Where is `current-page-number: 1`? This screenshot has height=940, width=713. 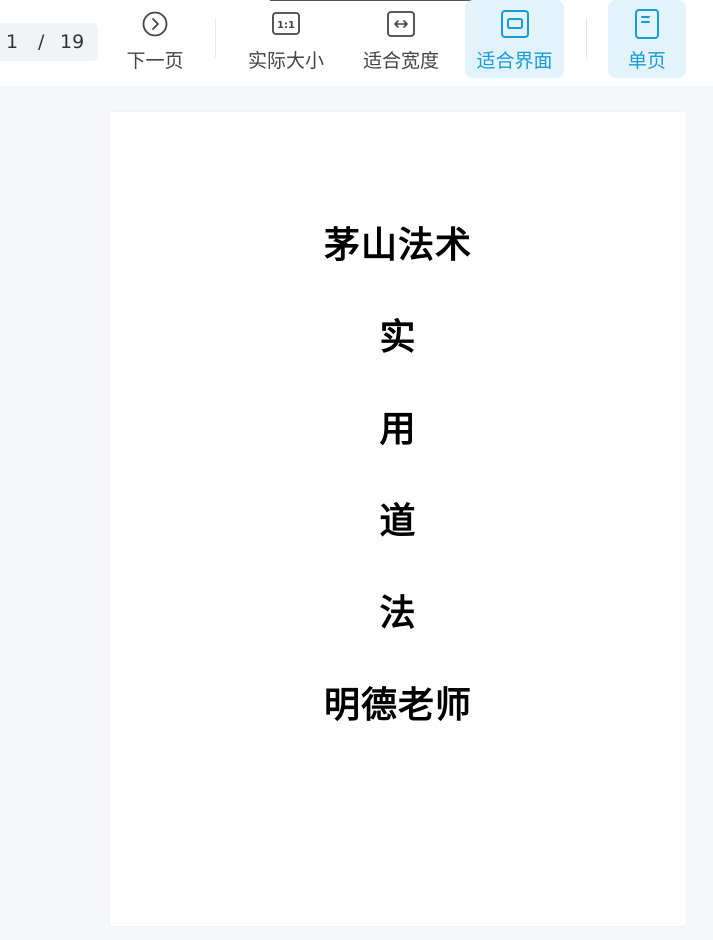 current-page-number: 1 is located at coordinates (12, 42).